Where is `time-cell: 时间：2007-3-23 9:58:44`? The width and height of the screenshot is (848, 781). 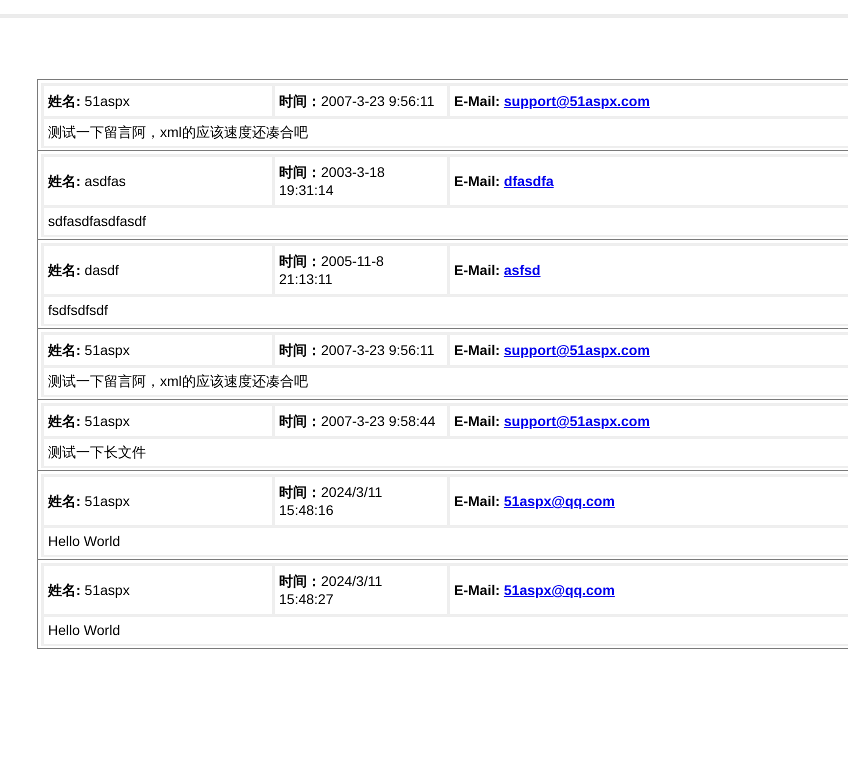 time-cell: 时间：2007-3-23 9:58:44 is located at coordinates (361, 421).